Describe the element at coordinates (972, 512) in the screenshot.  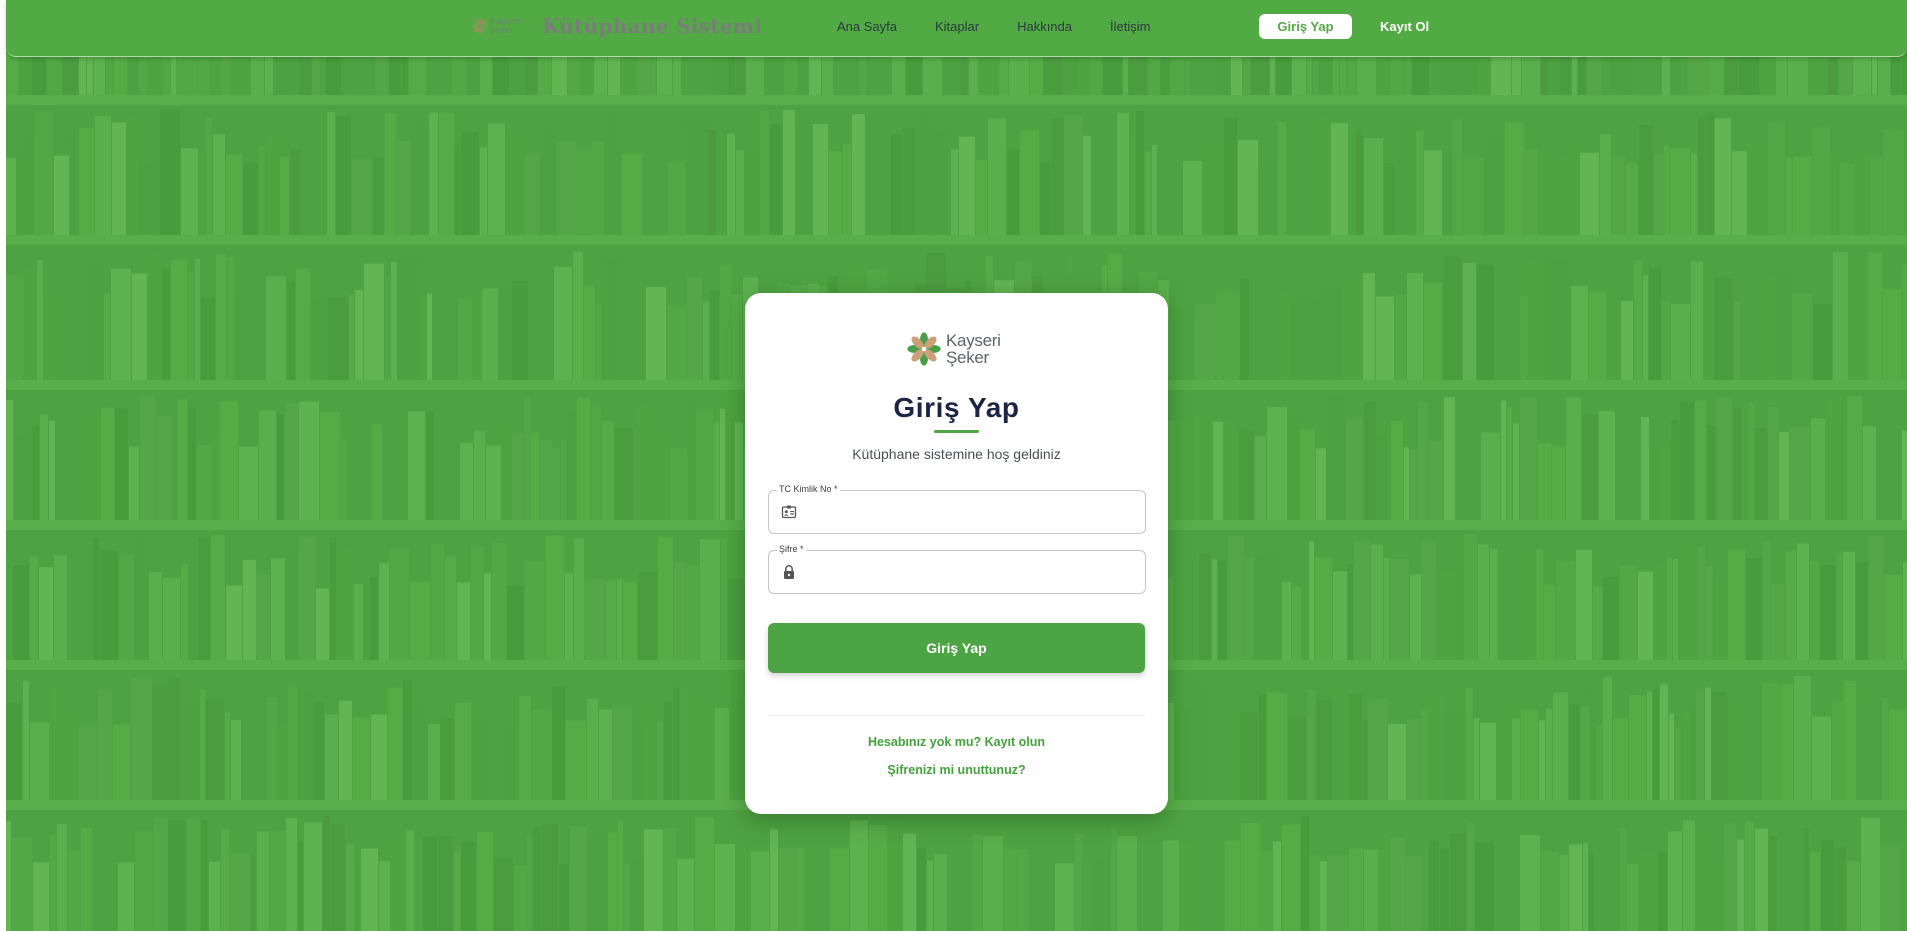
I see `tc-kimlik-input` at that location.